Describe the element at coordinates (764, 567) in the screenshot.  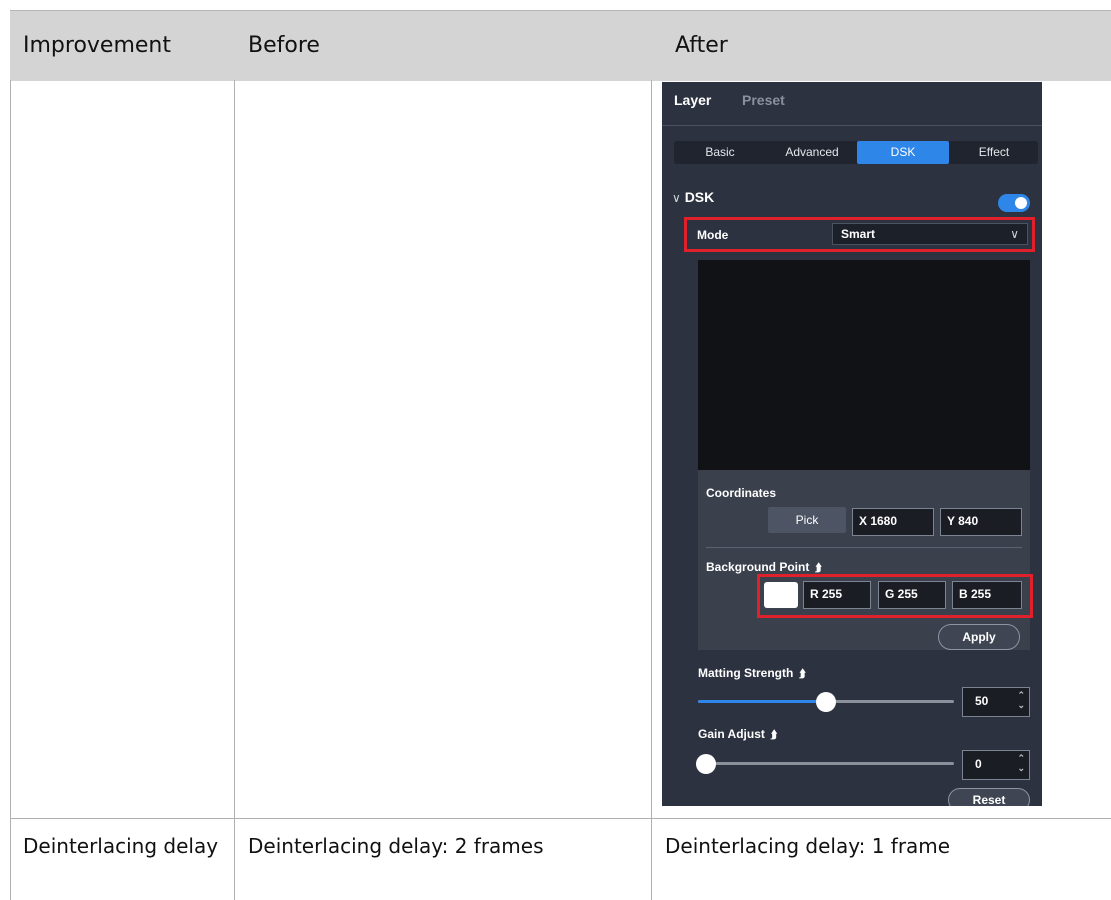
I see `background-point-label: Background Point ⮭` at that location.